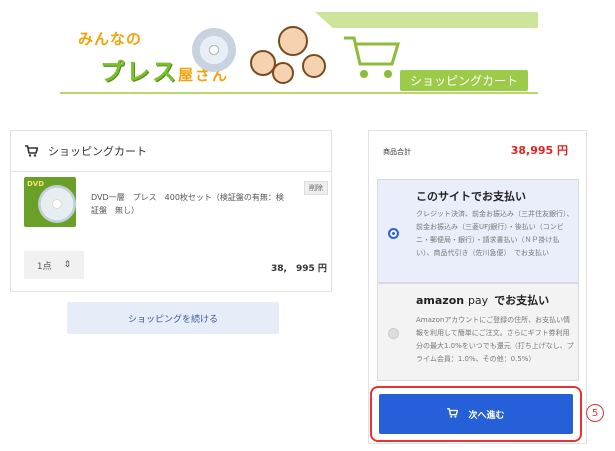 Image resolution: width=615 pixels, height=451 pixels. What do you see at coordinates (187, 204) in the screenshot?
I see `product-name: DVD一層 プレス 400枚セット（検証盤の有無：検証盤 無し）` at bounding box center [187, 204].